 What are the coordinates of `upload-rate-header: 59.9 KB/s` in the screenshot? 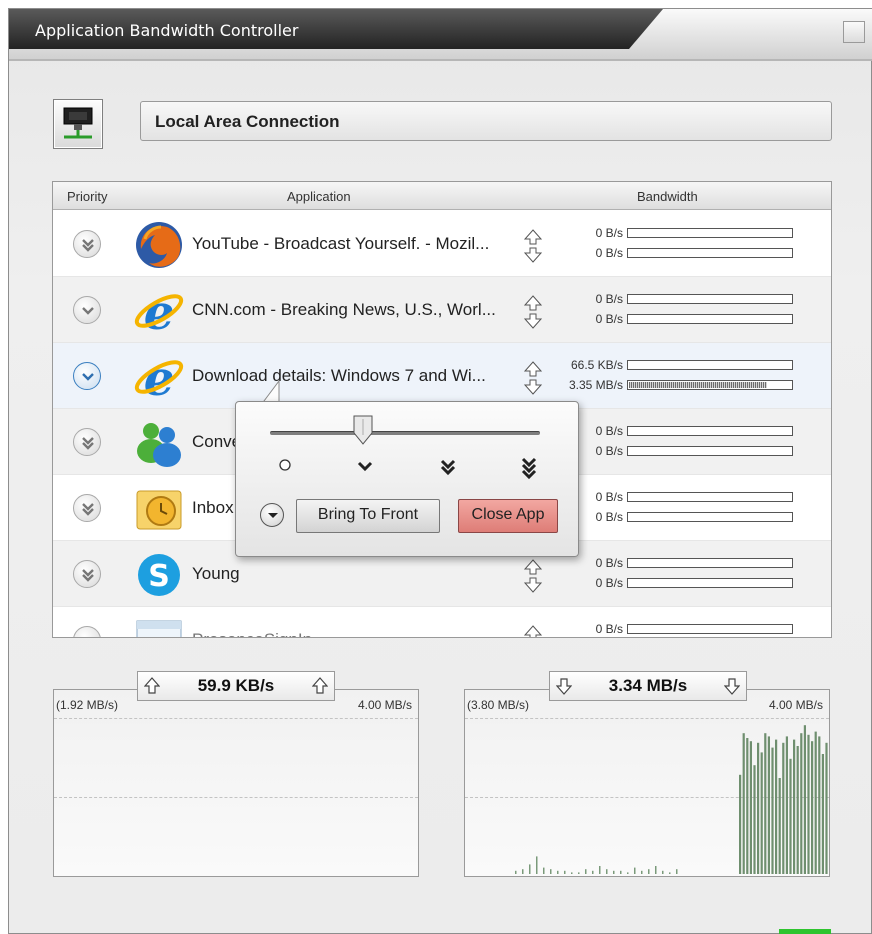 It's located at (236, 686).